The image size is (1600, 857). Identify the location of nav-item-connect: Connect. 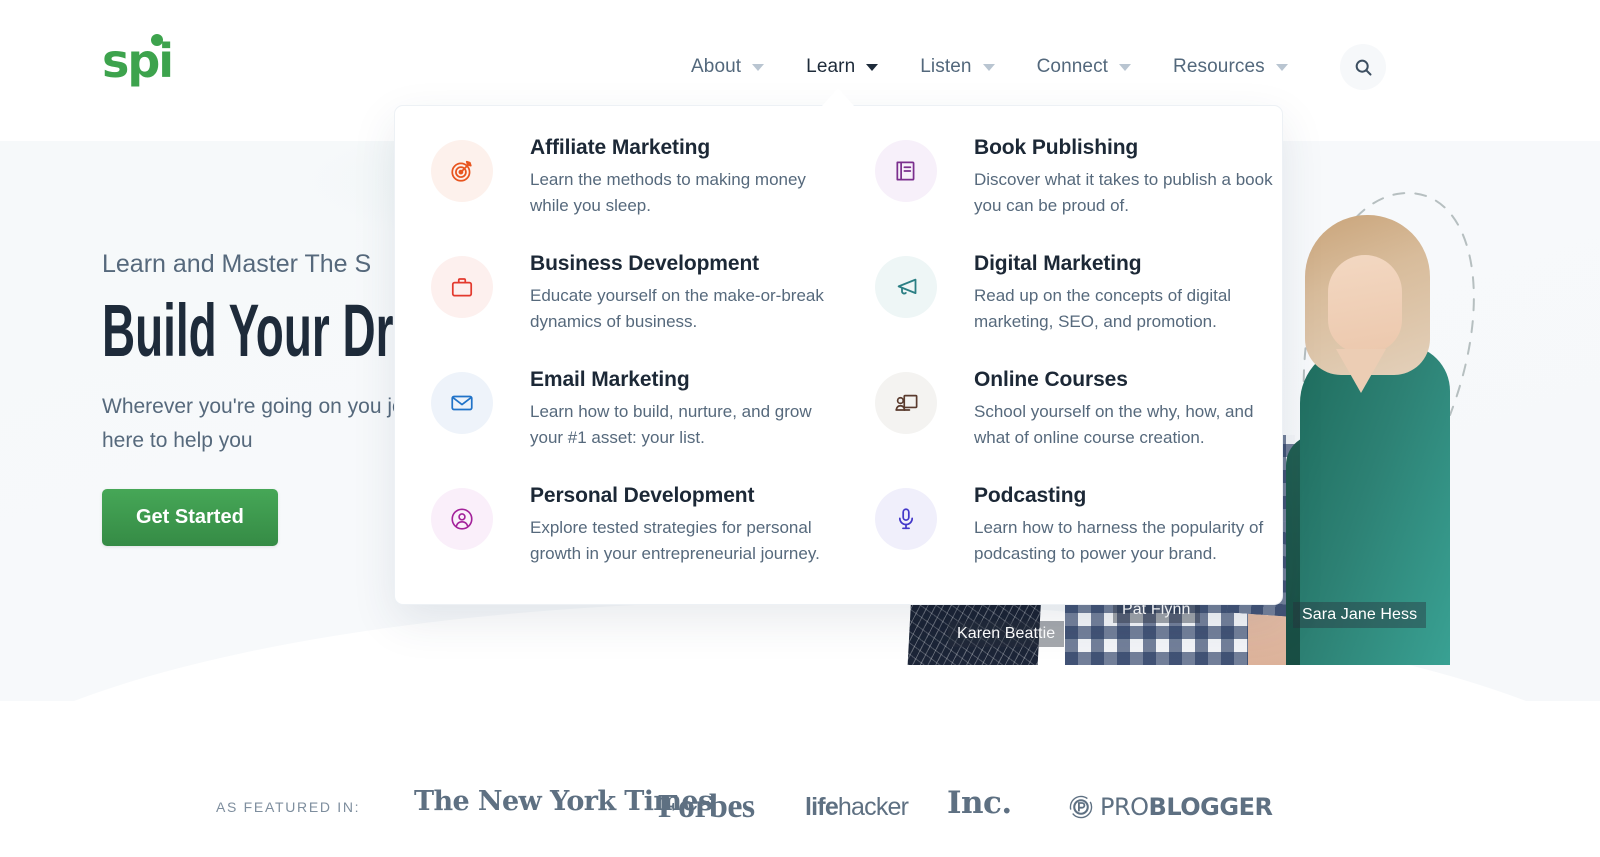
(1084, 67).